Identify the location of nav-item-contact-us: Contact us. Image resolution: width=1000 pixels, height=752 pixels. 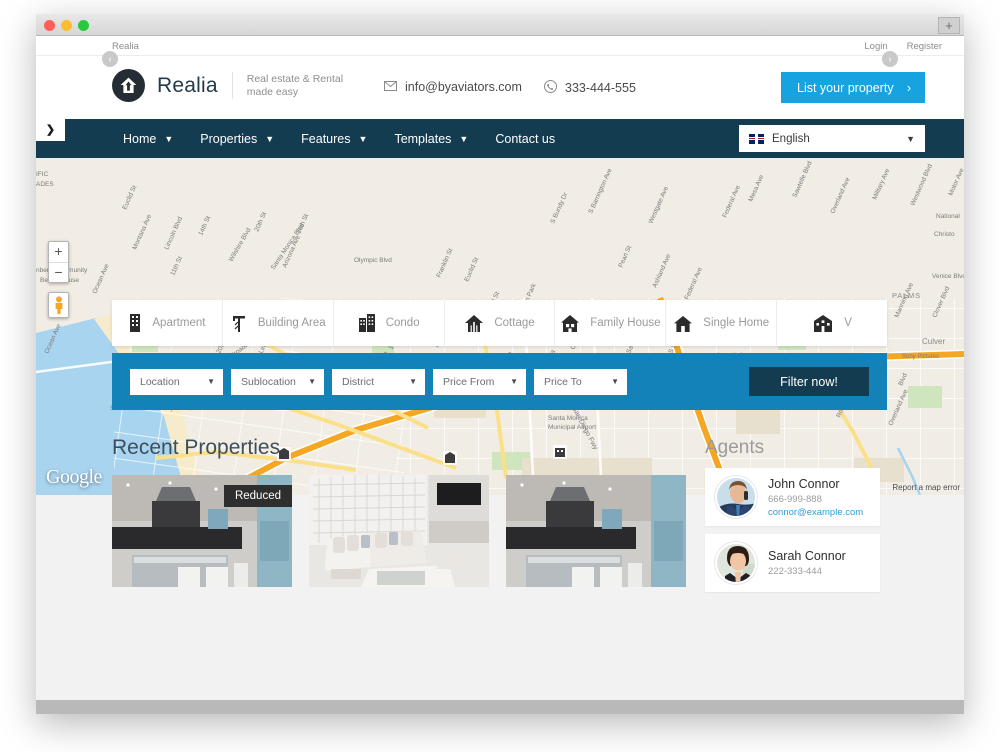
(525, 139).